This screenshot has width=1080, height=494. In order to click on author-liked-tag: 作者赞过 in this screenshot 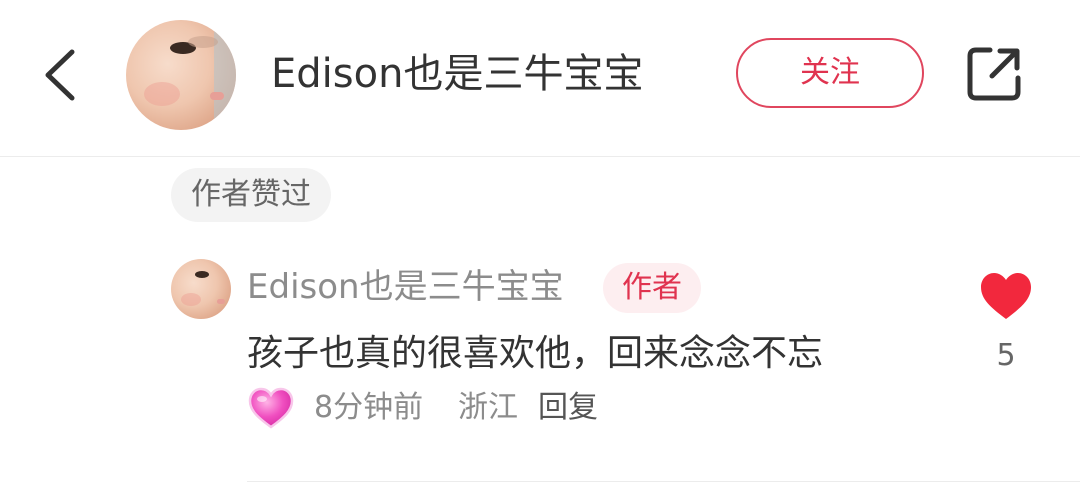, I will do `click(251, 195)`.